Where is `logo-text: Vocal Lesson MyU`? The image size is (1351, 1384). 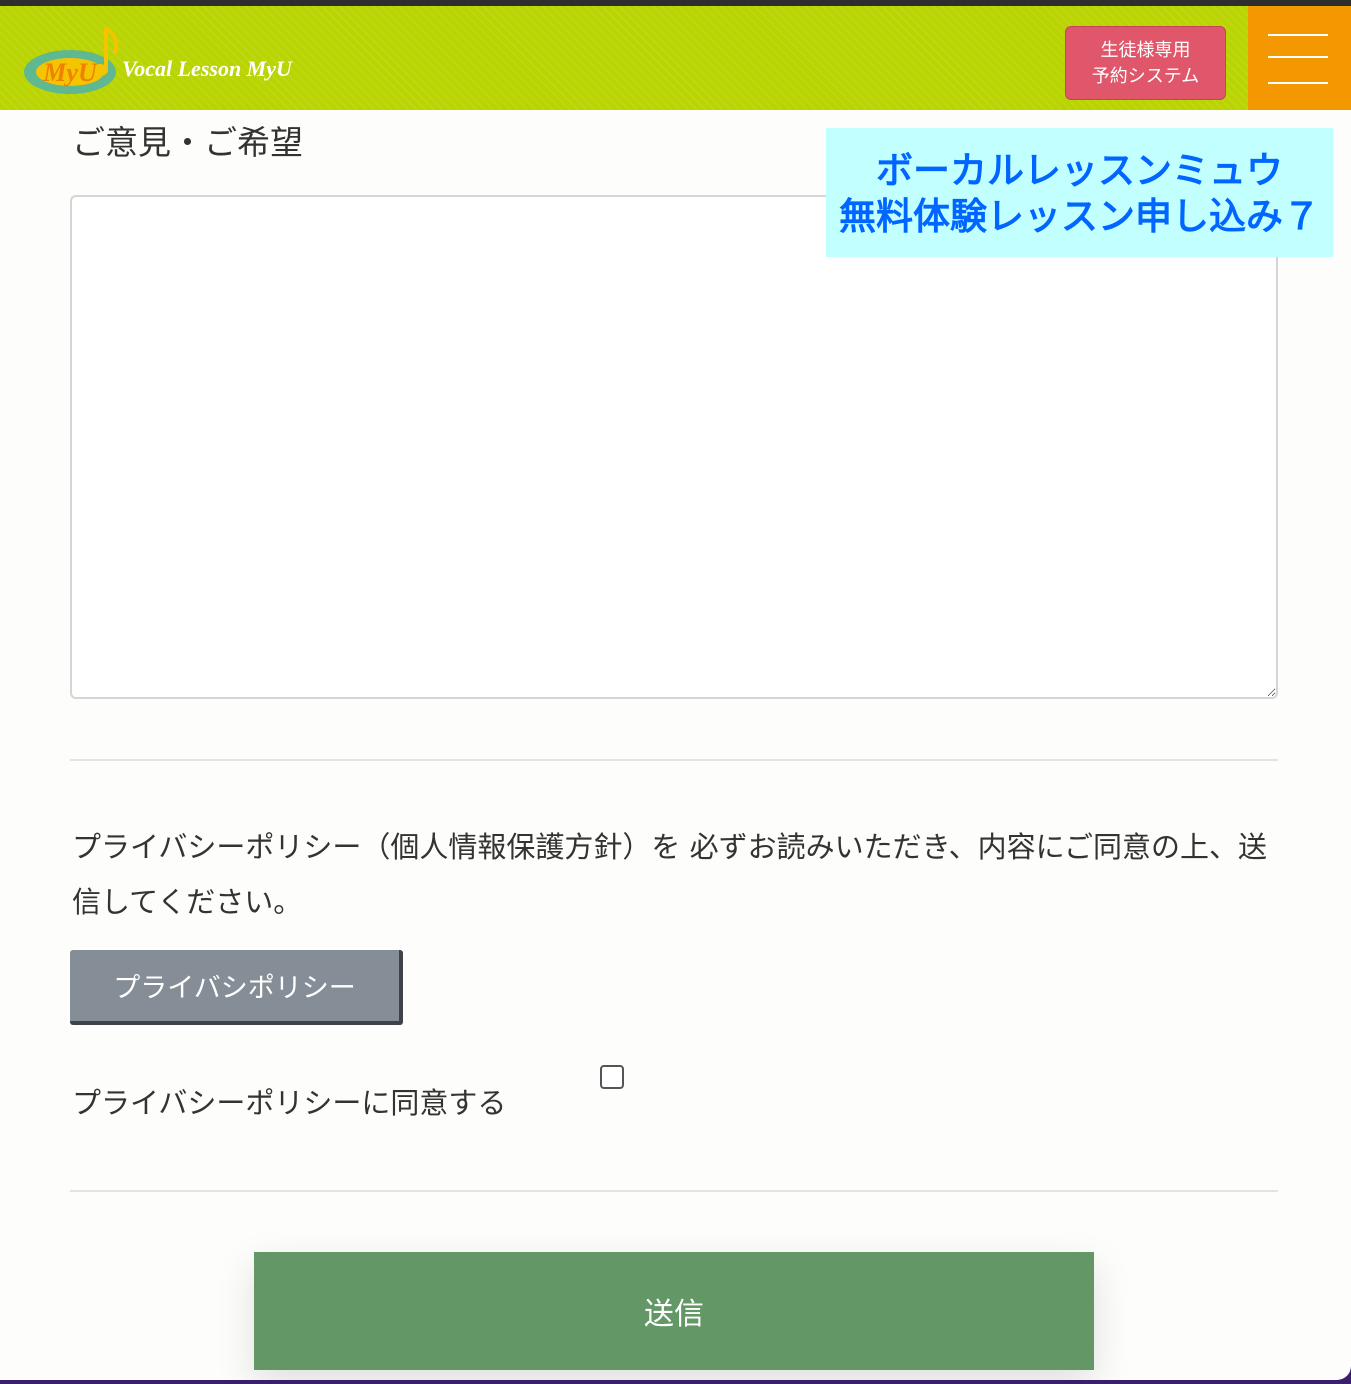
logo-text: Vocal Lesson MyU is located at coordinates (207, 68).